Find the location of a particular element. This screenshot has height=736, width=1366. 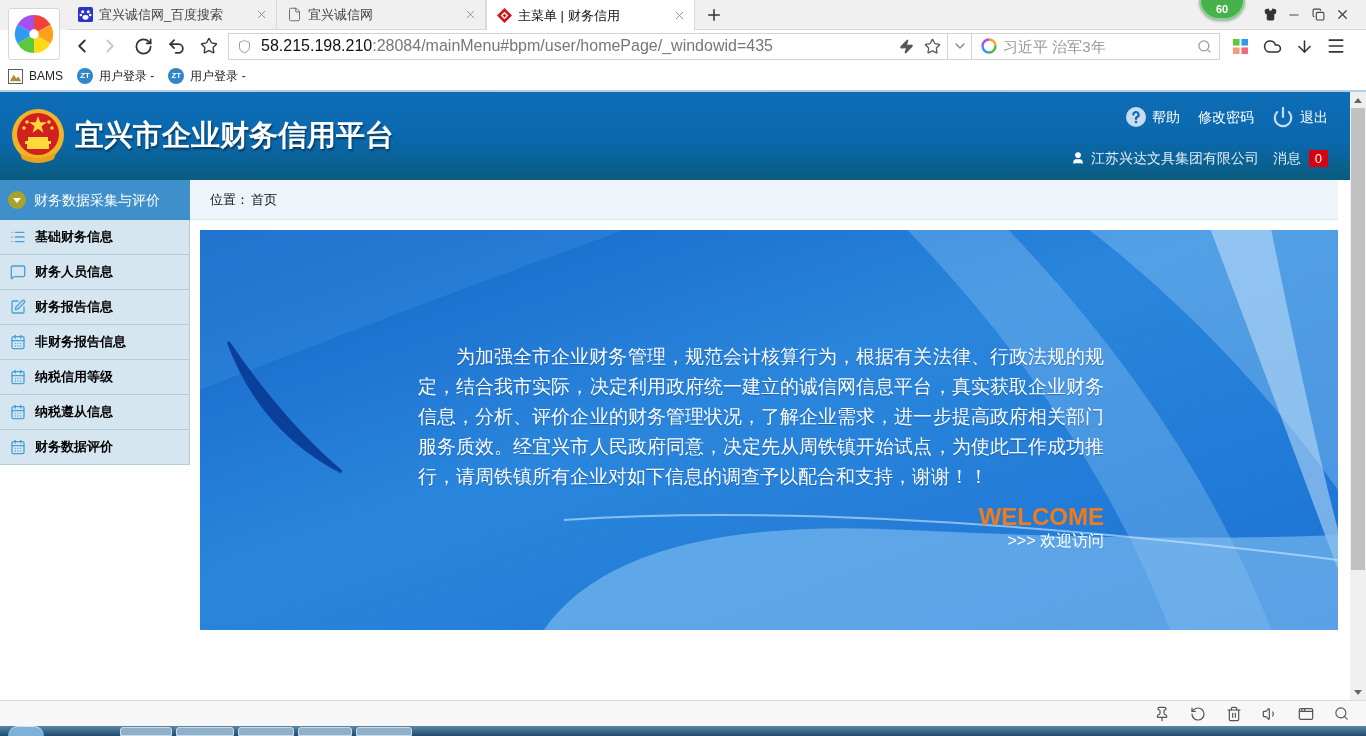

address-field: 58.215.198.210:28084/mainMenu#bpm/user/homePage/_windowid=435 is located at coordinates (588, 46).